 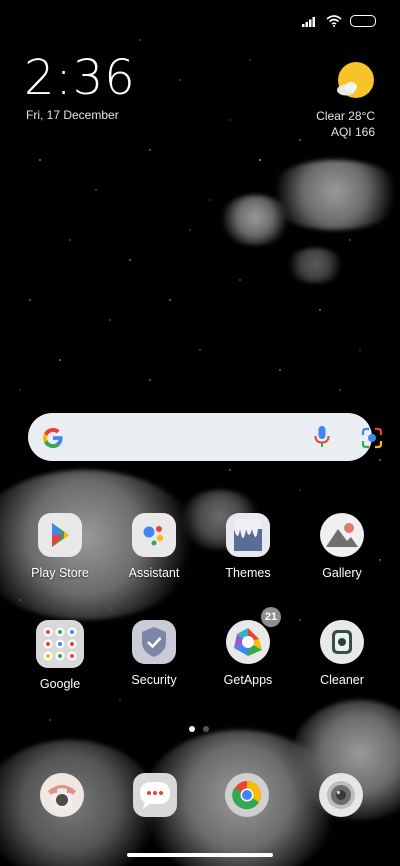 What do you see at coordinates (342, 680) in the screenshot?
I see `app-label: Cleaner` at bounding box center [342, 680].